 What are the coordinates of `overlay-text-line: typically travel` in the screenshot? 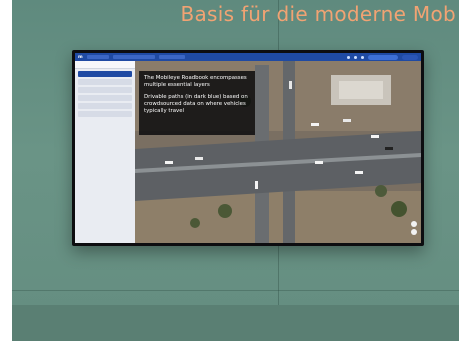 It's located at (164, 111).